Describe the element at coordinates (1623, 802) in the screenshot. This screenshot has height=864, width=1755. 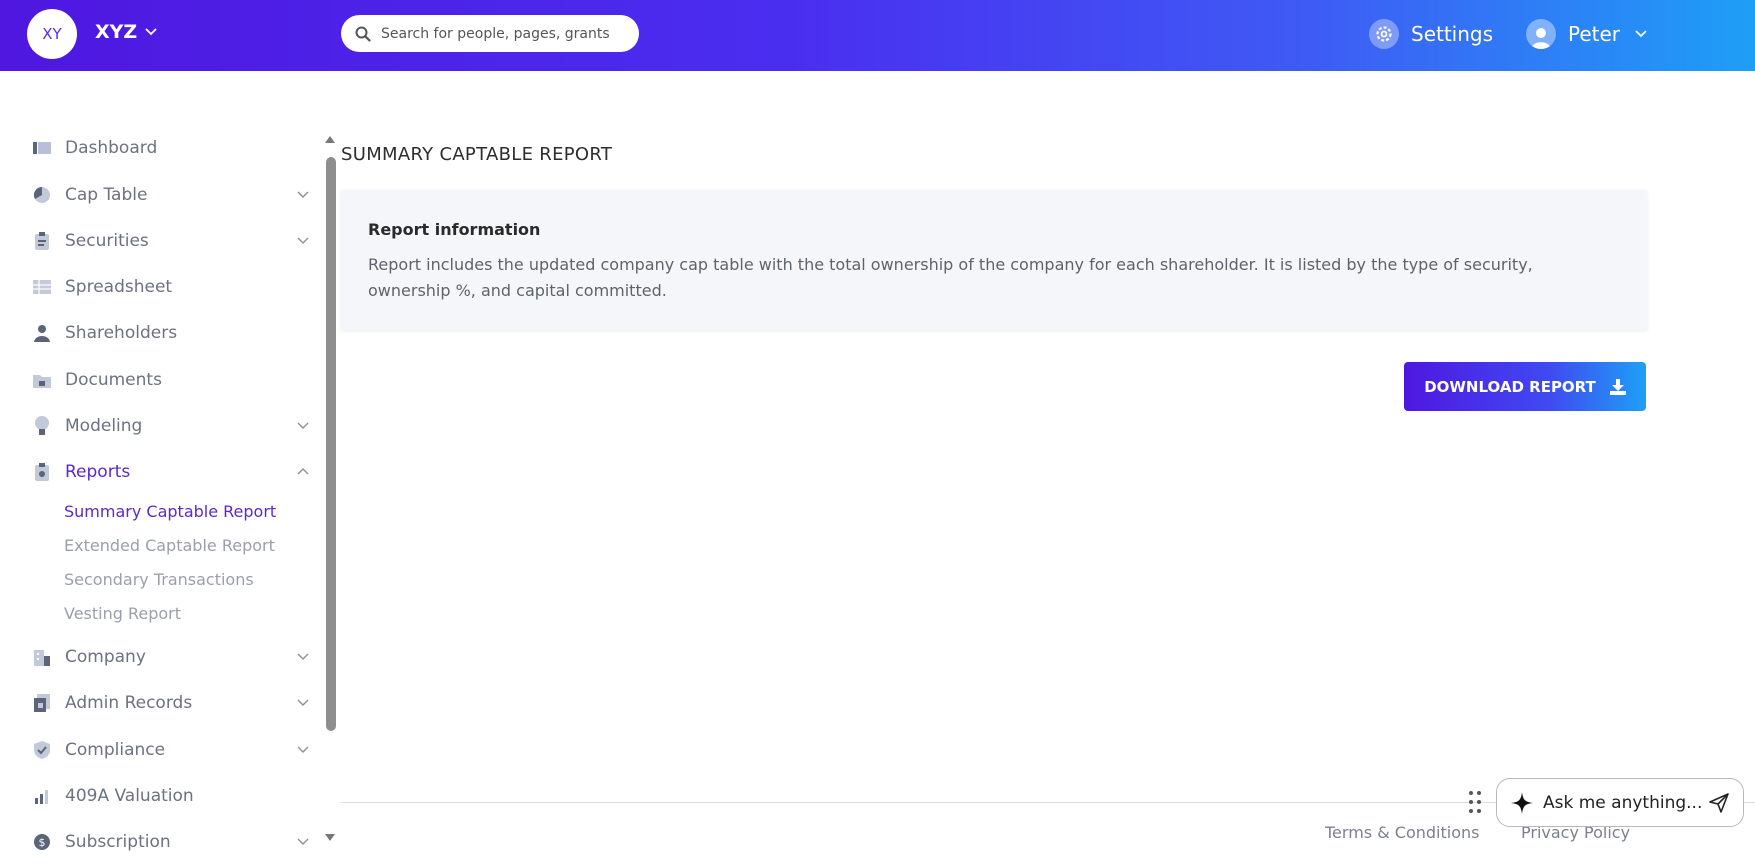
I see `assistant-input` at that location.